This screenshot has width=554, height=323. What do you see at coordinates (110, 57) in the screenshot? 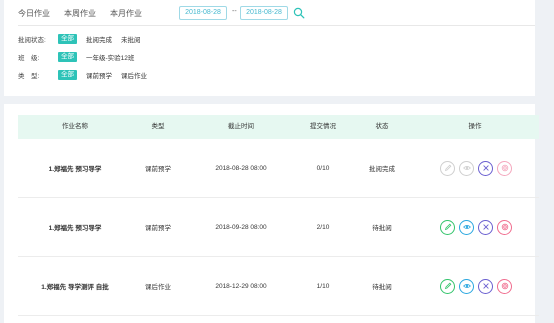
I see `filter-option-class: 一年级-实验12班` at bounding box center [110, 57].